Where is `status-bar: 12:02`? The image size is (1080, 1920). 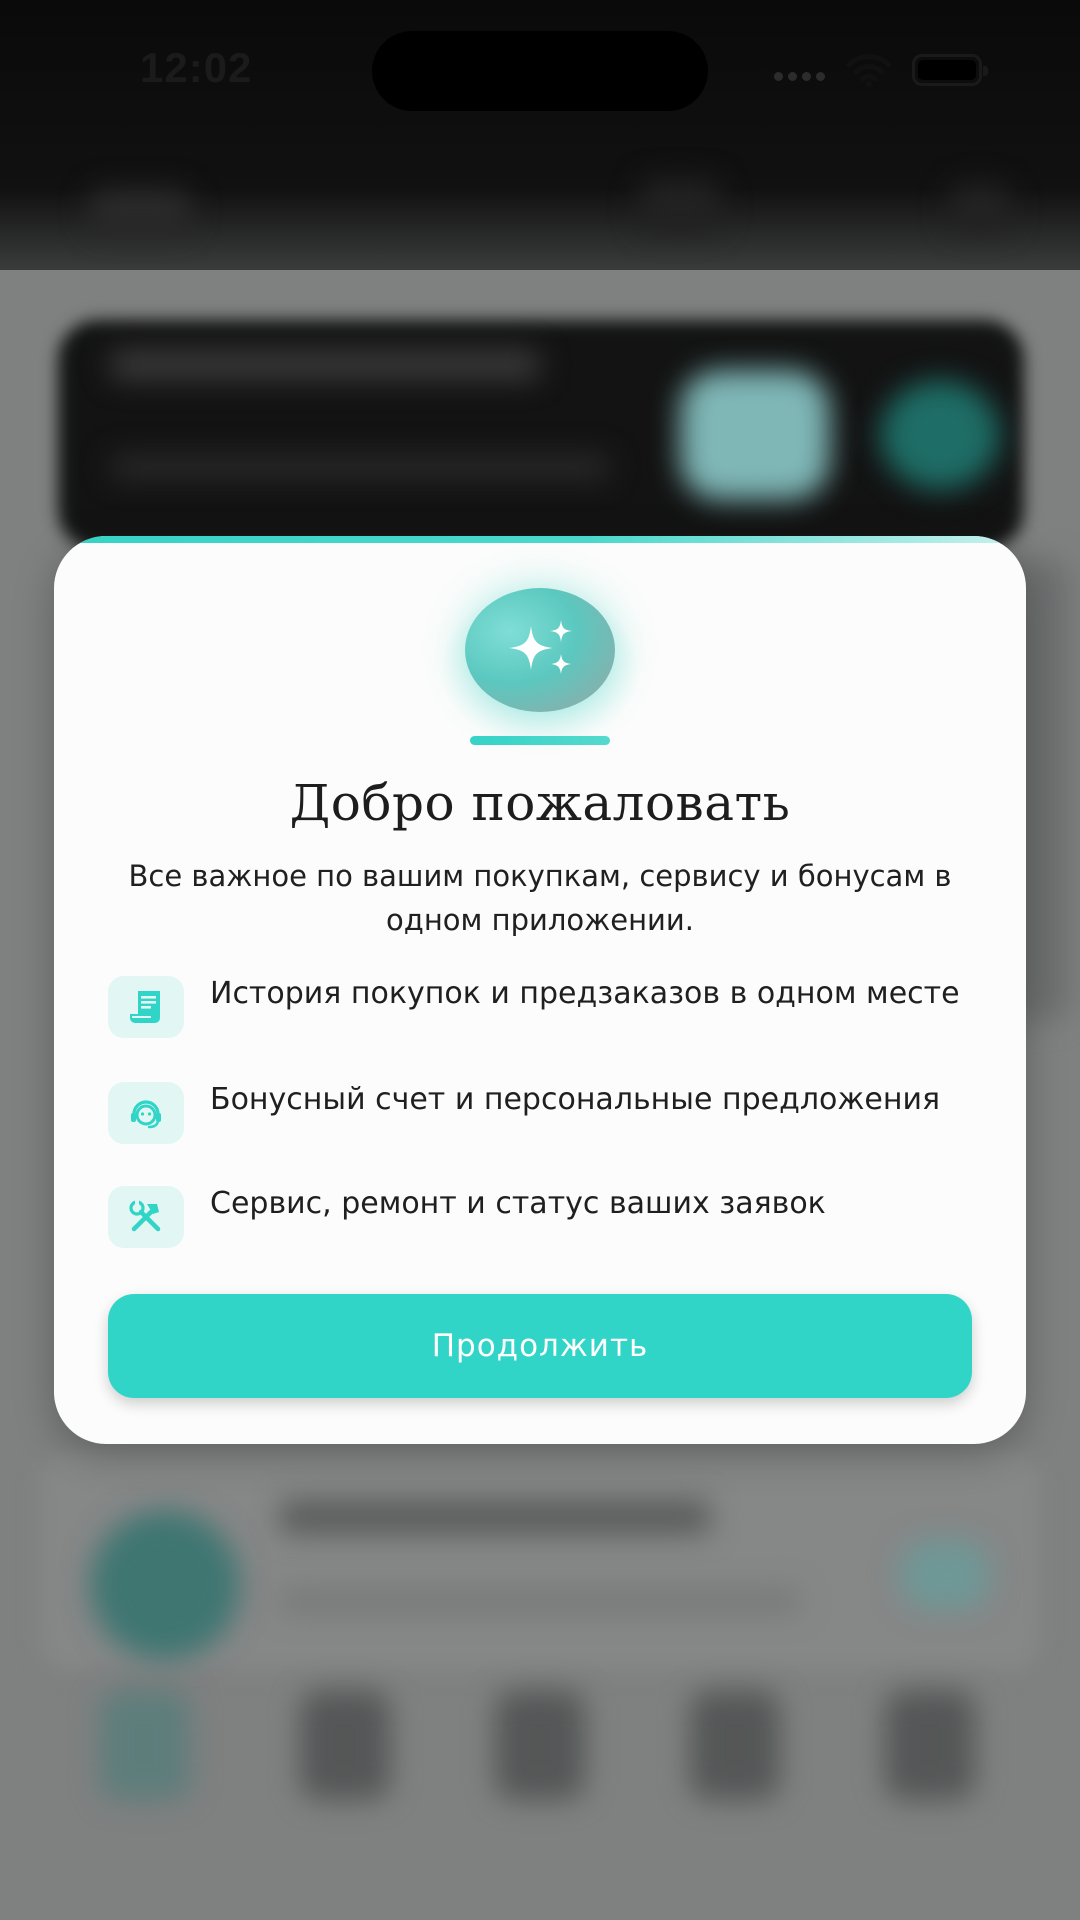 status-bar: 12:02 is located at coordinates (540, 70).